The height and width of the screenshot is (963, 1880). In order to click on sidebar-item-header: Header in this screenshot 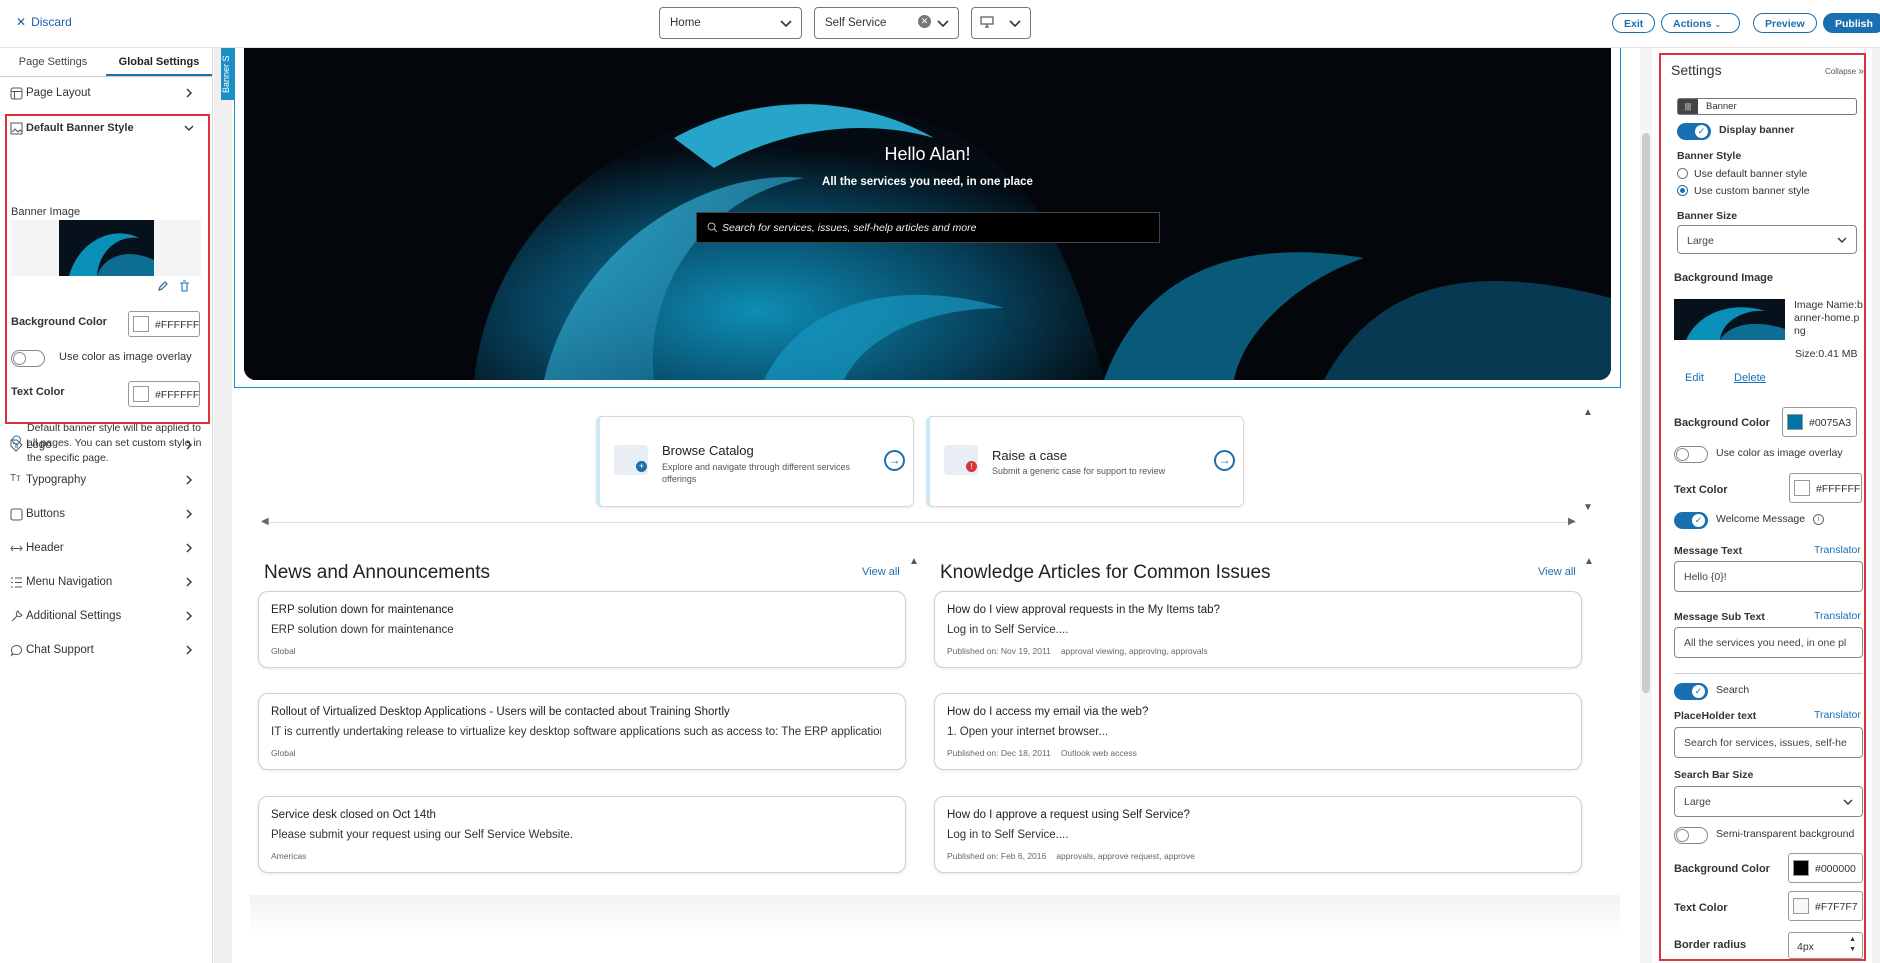, I will do `click(106, 549)`.